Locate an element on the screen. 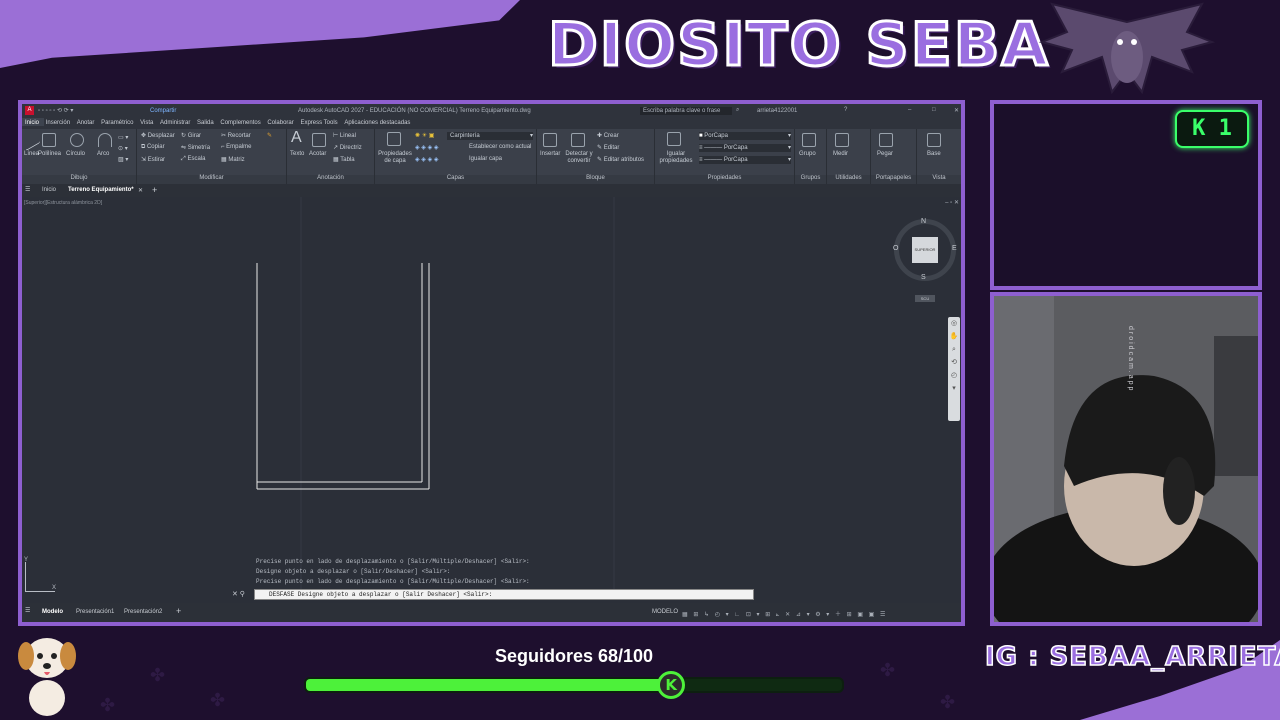 This screenshot has height=720, width=1280. tab-anotar: Anotar is located at coordinates (88, 122).